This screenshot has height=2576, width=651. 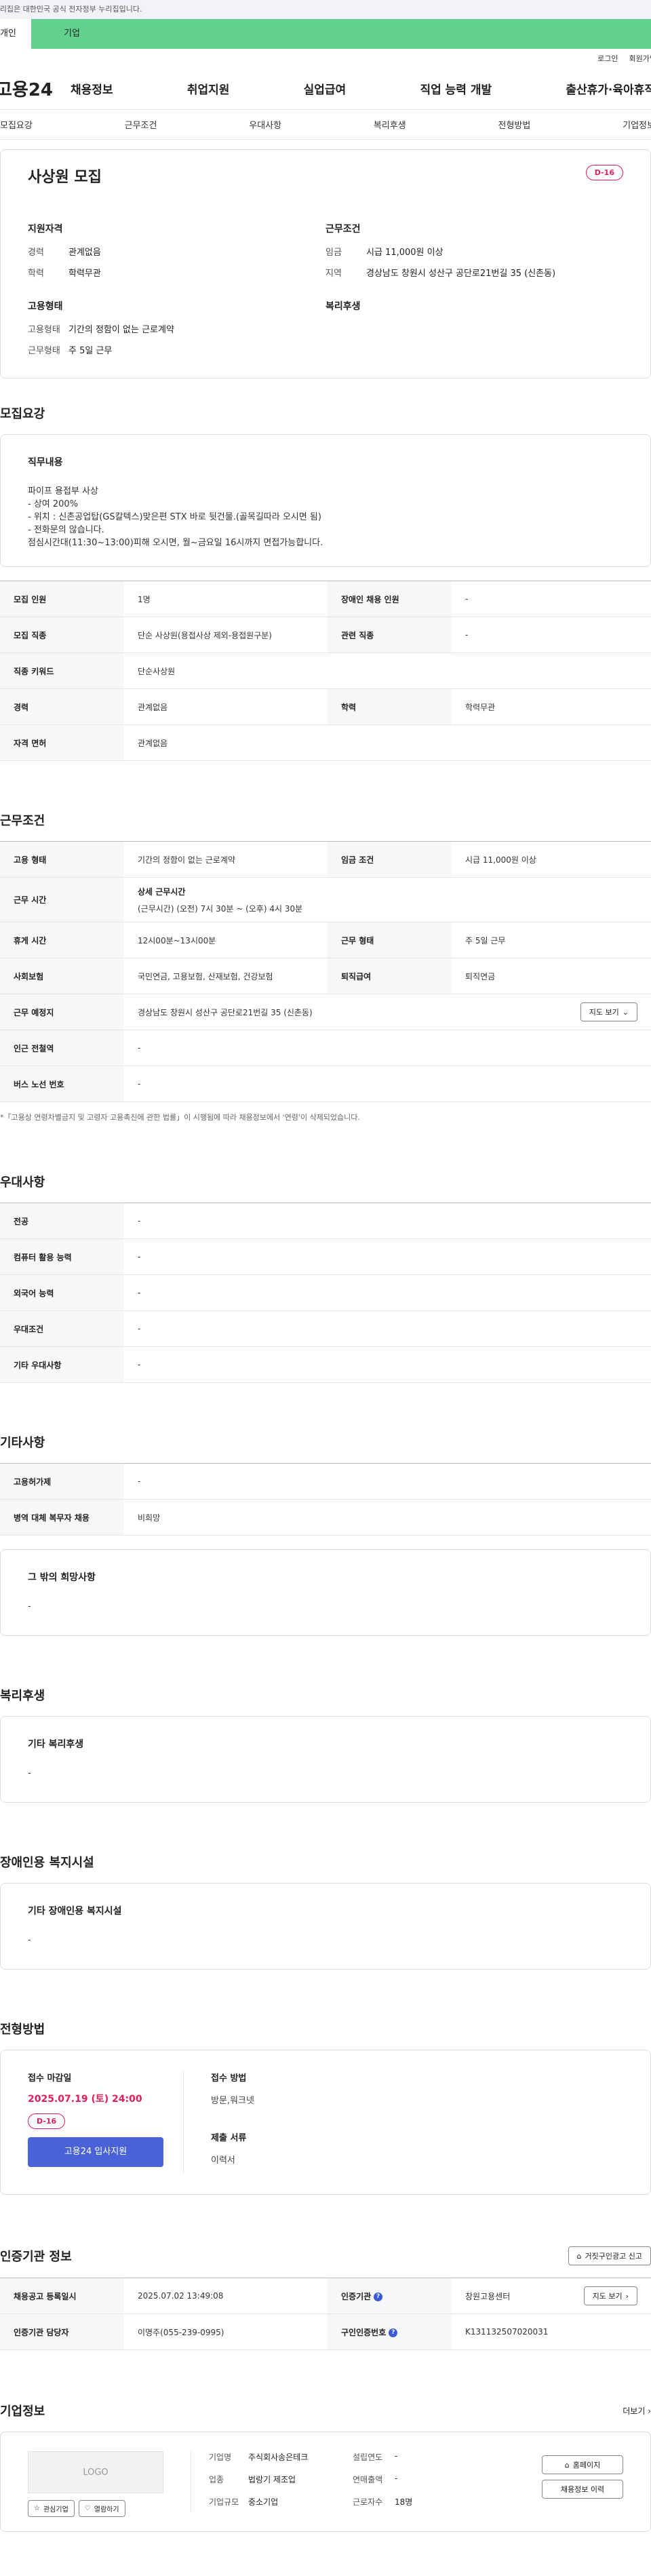 I want to click on company-actions: ⌂ 홈페이지 채용정보 이력, so click(x=582, y=2481).